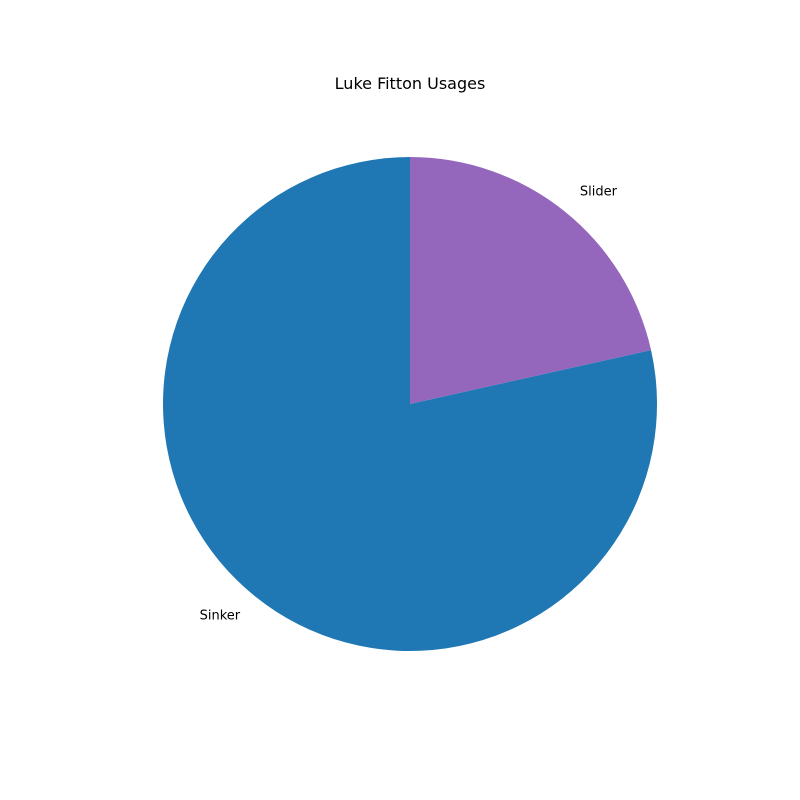 The width and height of the screenshot is (800, 800). Describe the element at coordinates (410, 83) in the screenshot. I see `chart-title: Luke Fitton Usages` at that location.